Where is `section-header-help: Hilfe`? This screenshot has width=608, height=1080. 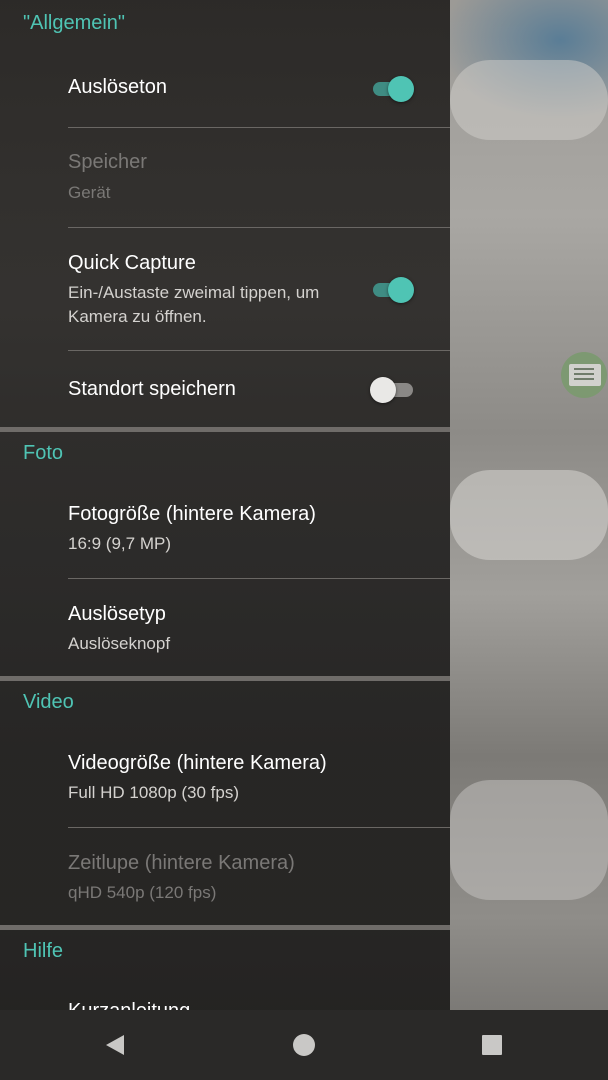
section-header-help: Hilfe is located at coordinates (43, 951).